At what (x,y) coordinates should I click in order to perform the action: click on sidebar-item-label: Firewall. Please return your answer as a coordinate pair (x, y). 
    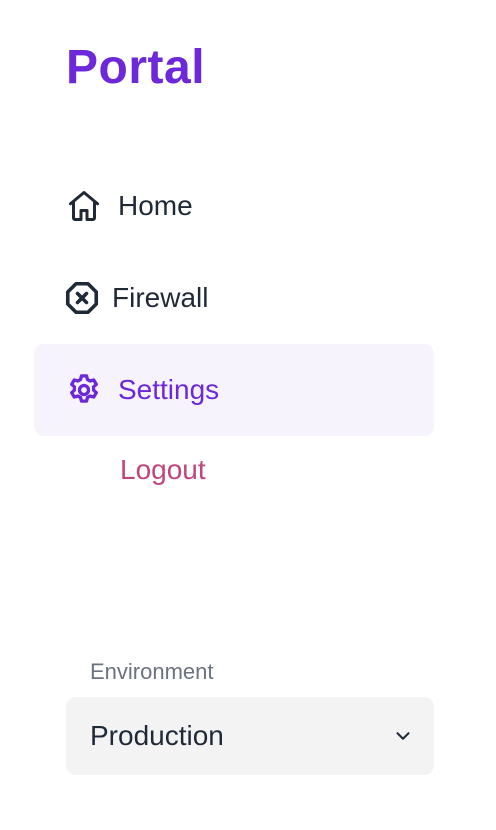
    Looking at the image, I should click on (160, 297).